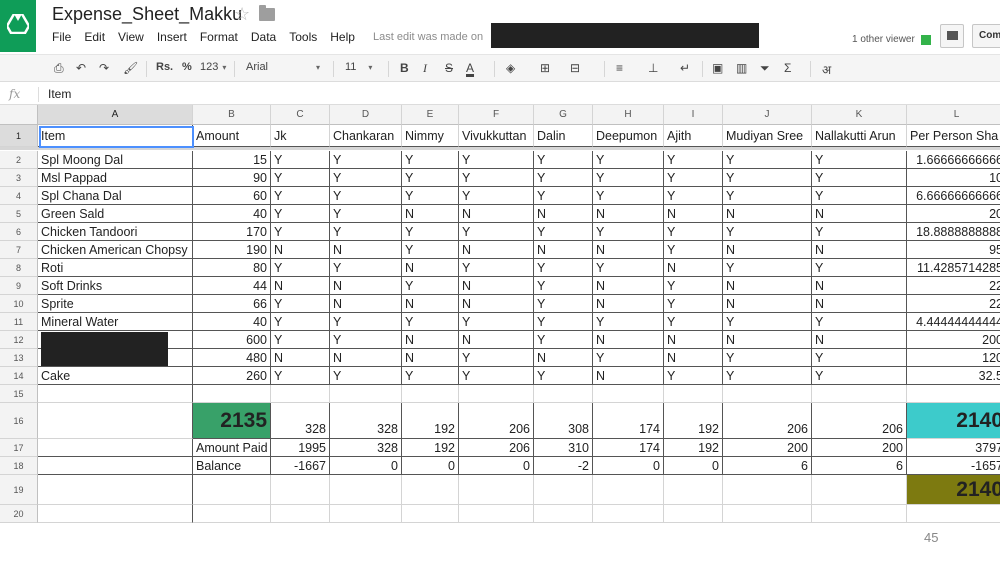 The height and width of the screenshot is (563, 1000). I want to click on menu-help: Help, so click(342, 37).